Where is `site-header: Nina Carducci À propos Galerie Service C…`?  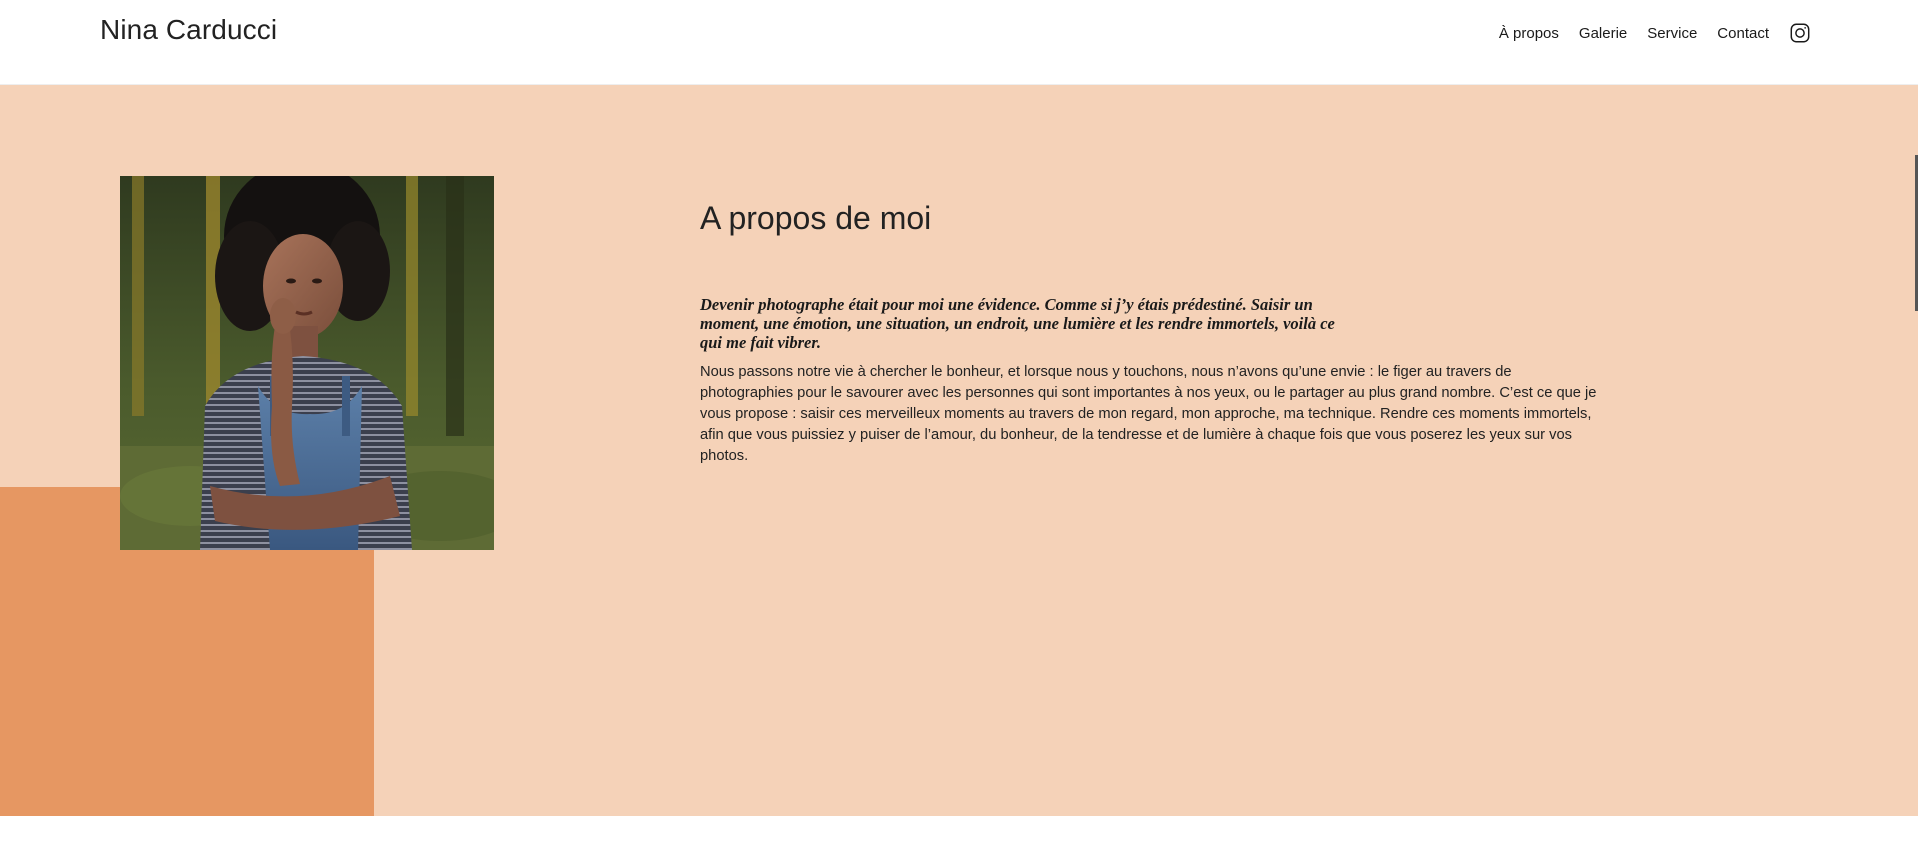
site-header: Nina Carducci À propos Galerie Service C… is located at coordinates (959, 42).